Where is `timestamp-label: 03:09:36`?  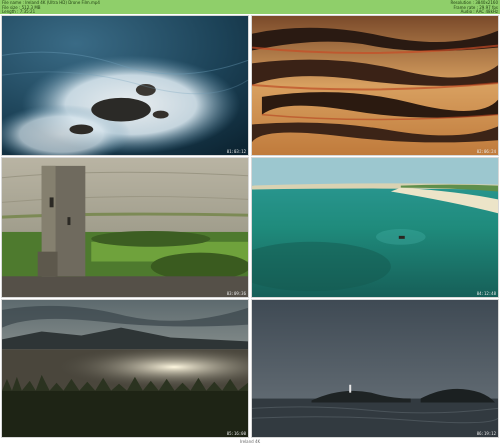 timestamp-label: 03:09:36 is located at coordinates (236, 293).